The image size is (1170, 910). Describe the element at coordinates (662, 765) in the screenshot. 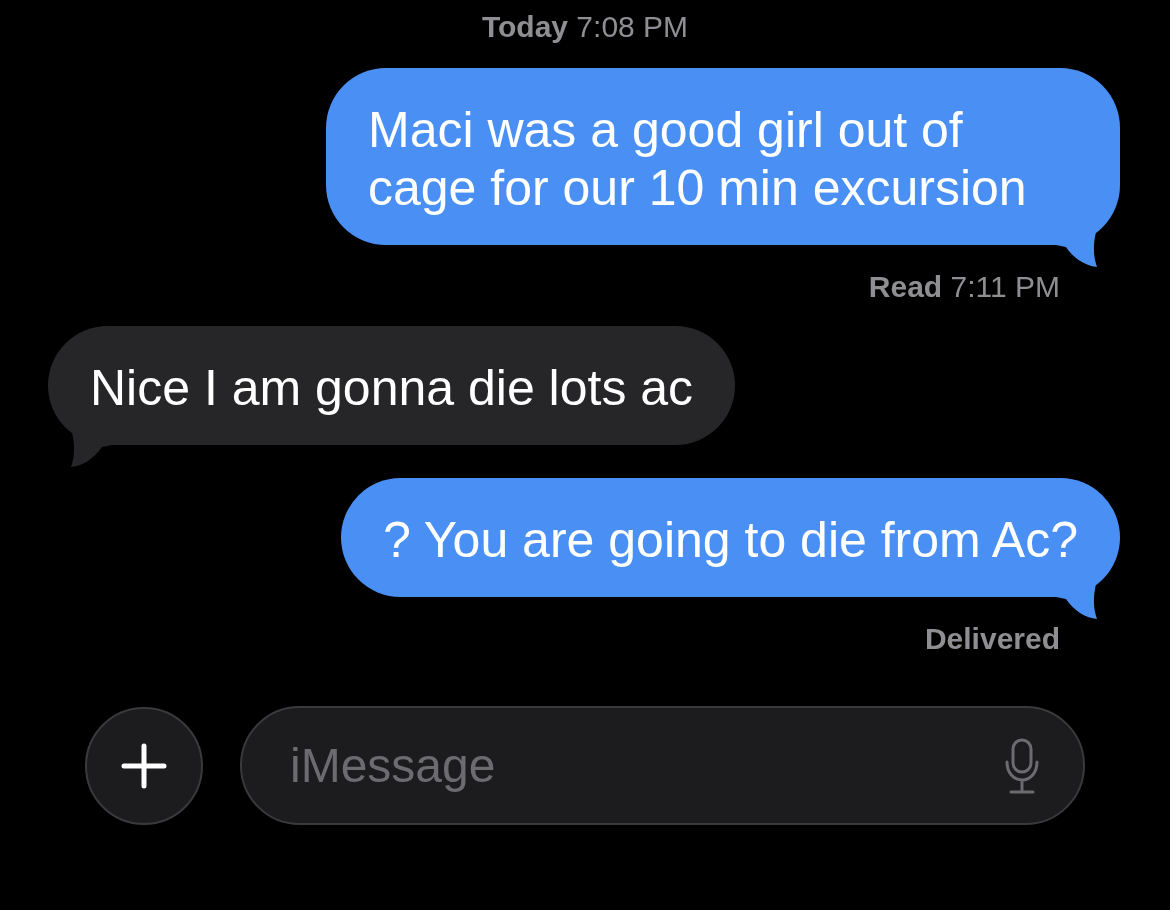

I see `message-input-field: iMessage` at that location.